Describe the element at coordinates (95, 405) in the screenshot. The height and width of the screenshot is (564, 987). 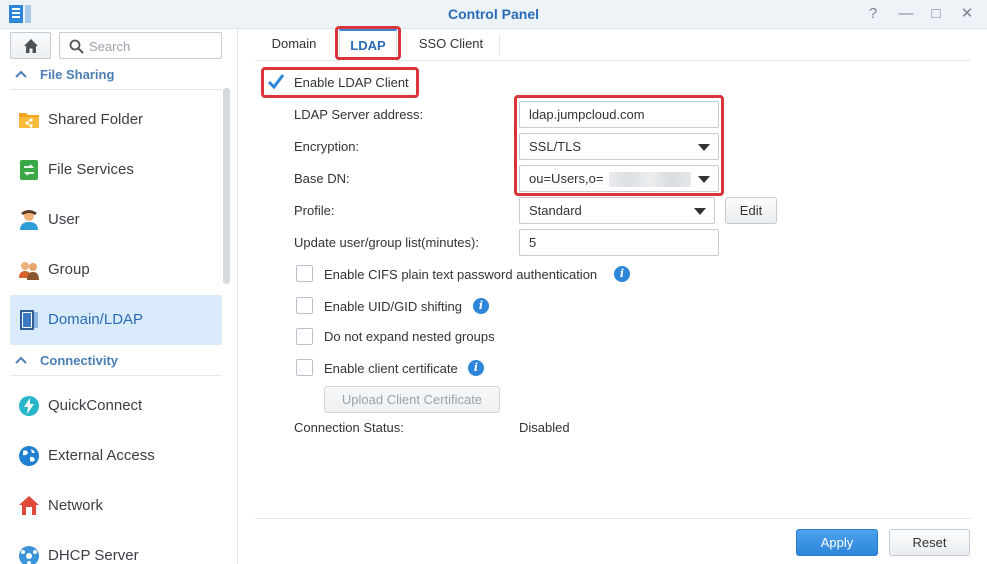
I see `sidebar-item-label: QuickConnect` at that location.